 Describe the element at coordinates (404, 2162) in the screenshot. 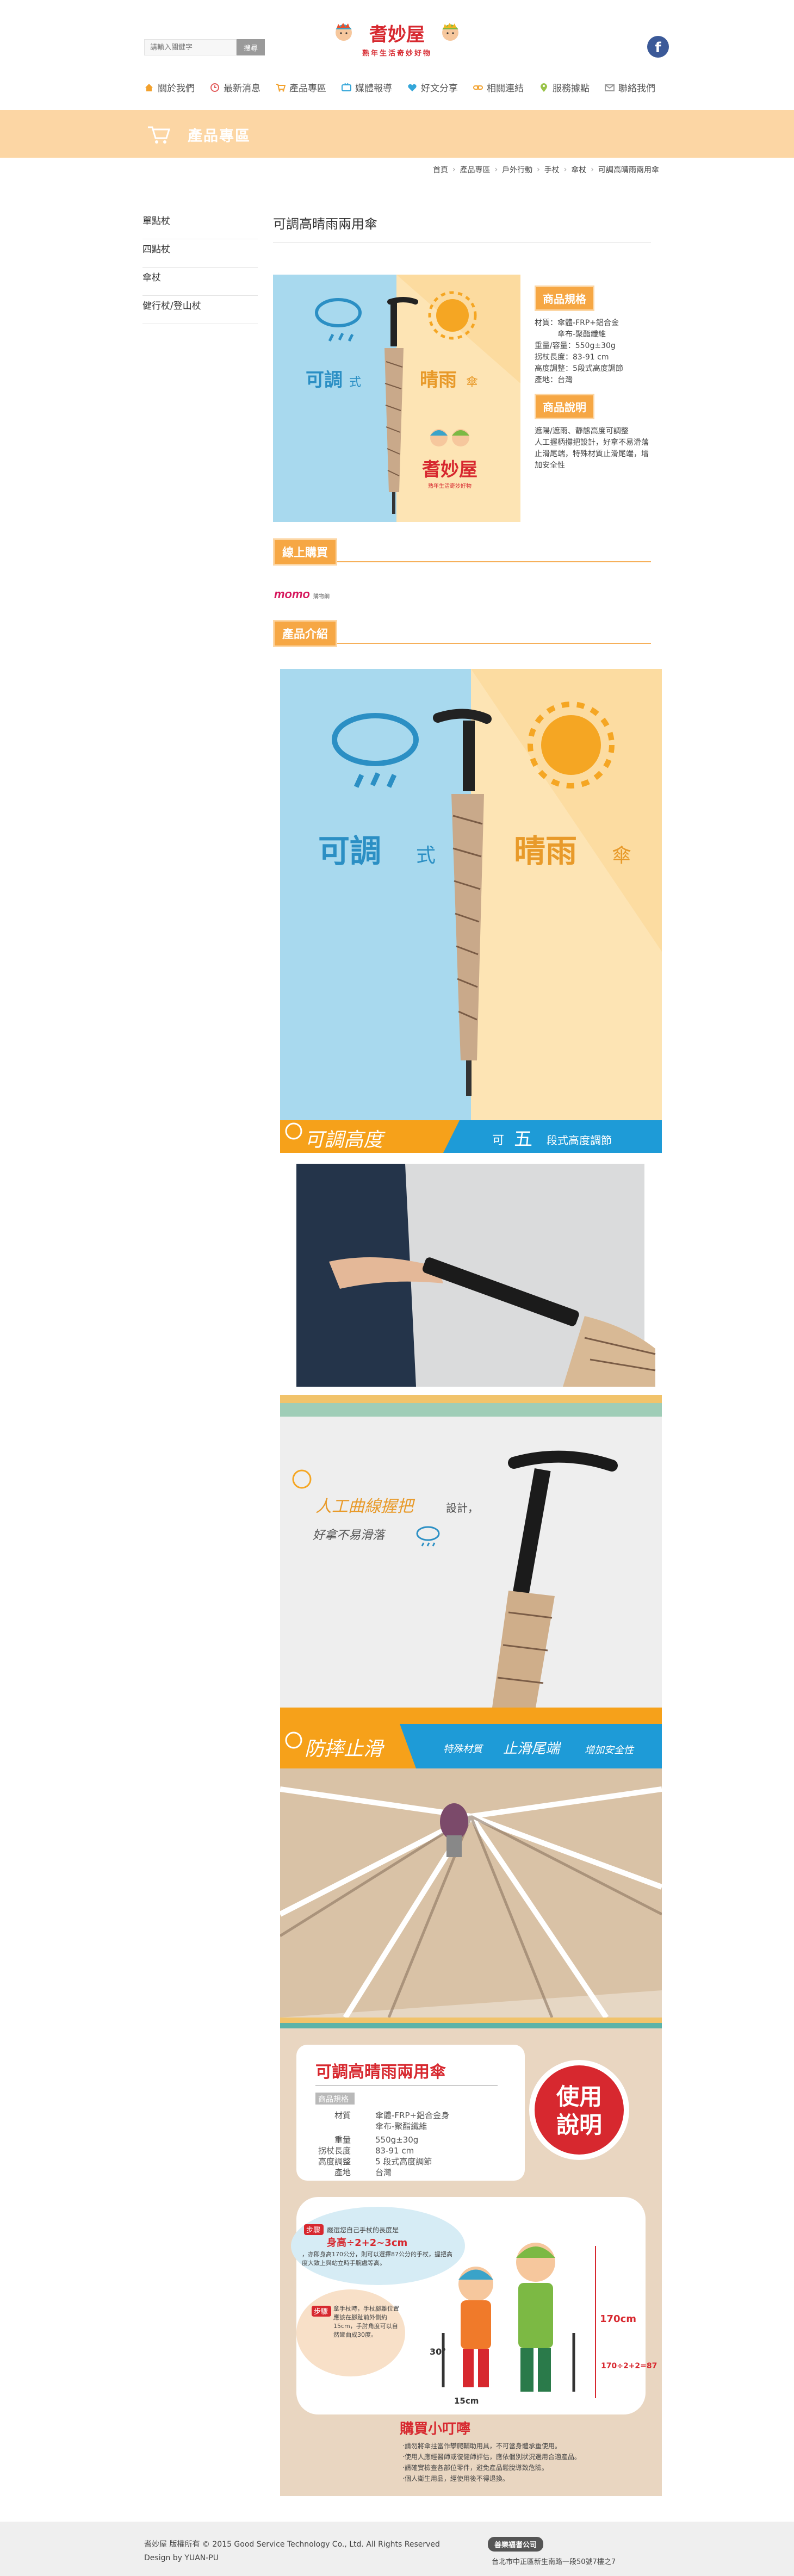

I see `card-spec-v: 5 段式高度調節` at that location.